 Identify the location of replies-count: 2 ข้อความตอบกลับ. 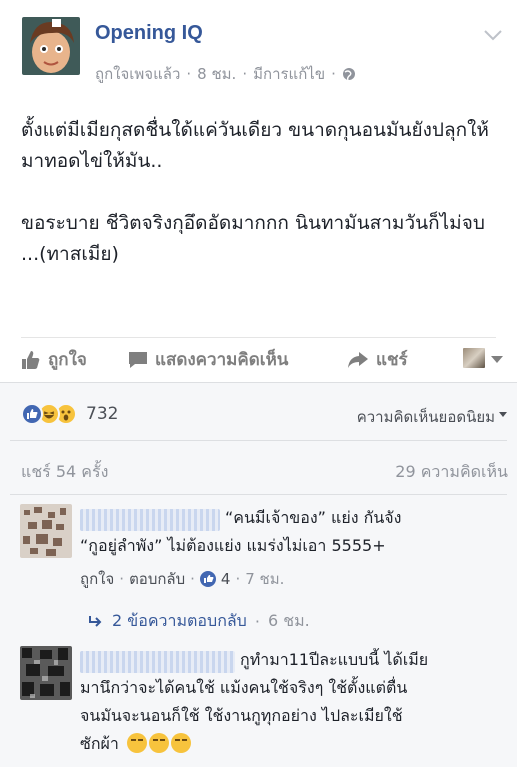
(179, 620).